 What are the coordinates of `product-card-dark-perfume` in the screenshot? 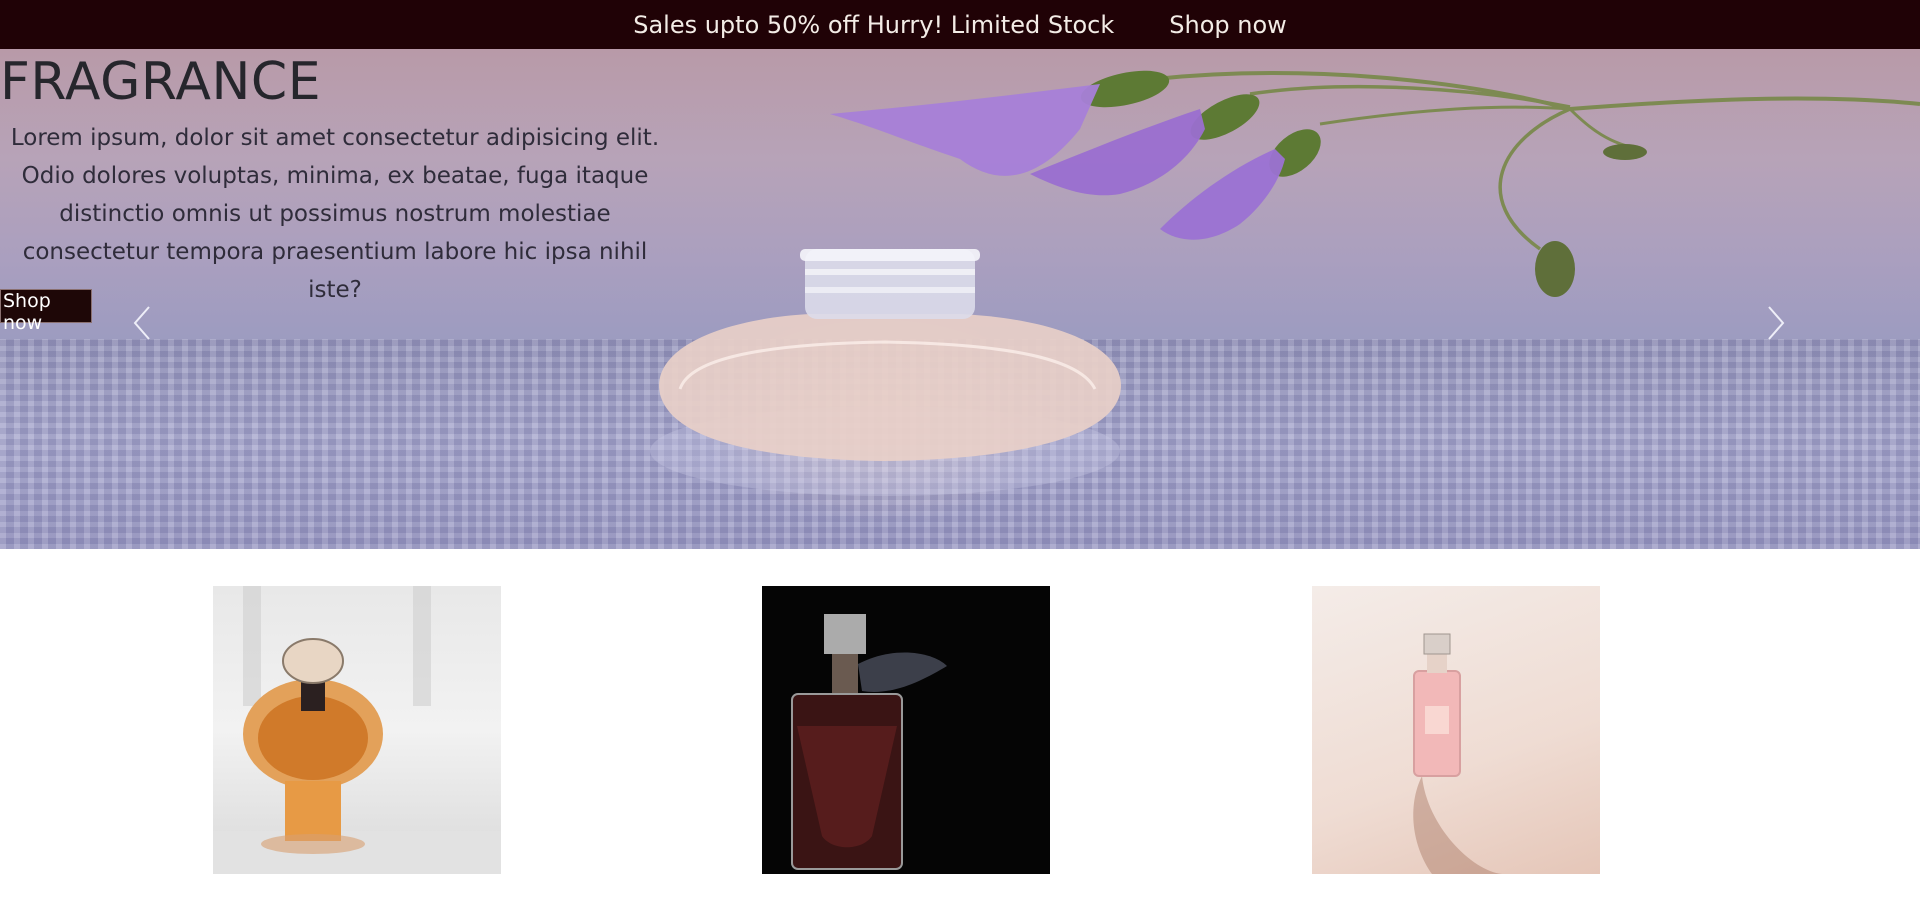 It's located at (906, 730).